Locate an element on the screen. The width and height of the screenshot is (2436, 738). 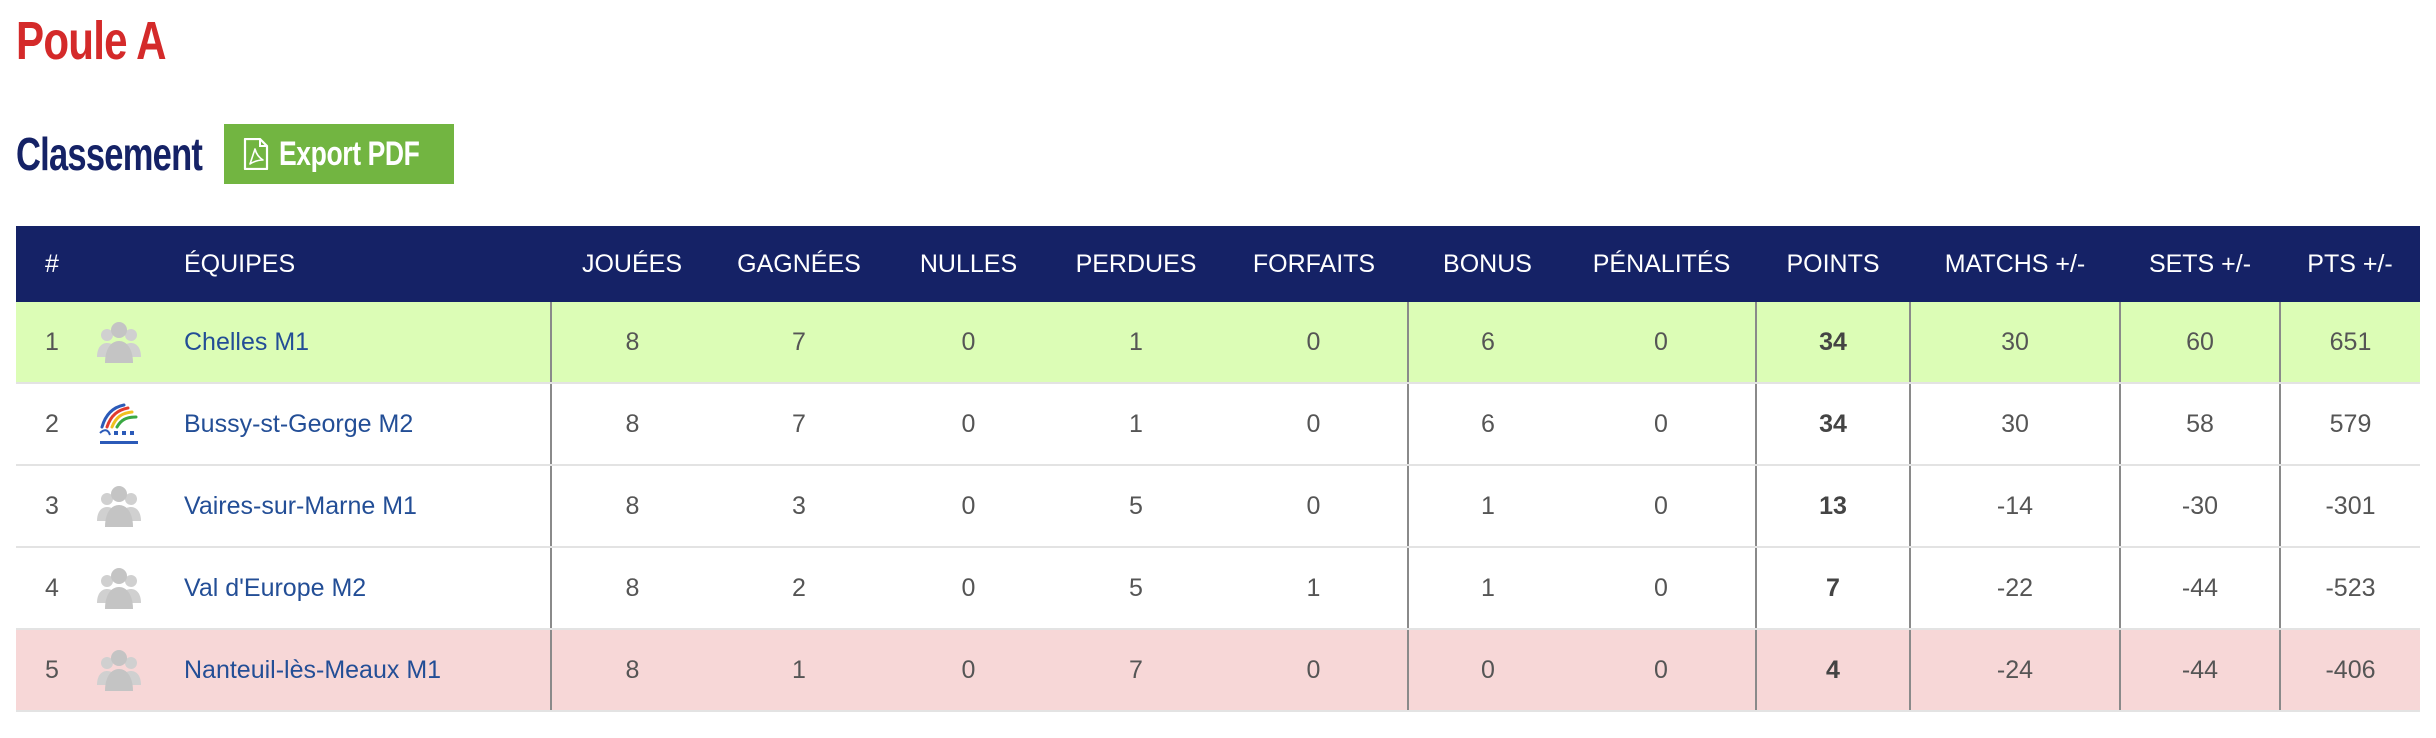
col-header-pts-diff: PTS +/- is located at coordinates (2350, 264).